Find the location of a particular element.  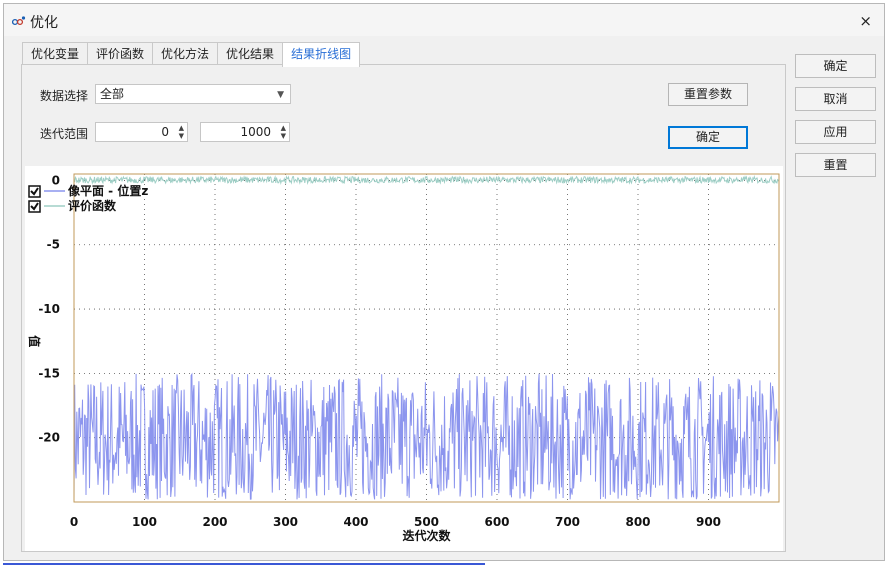

x-tick-label: 800 is located at coordinates (637, 522).